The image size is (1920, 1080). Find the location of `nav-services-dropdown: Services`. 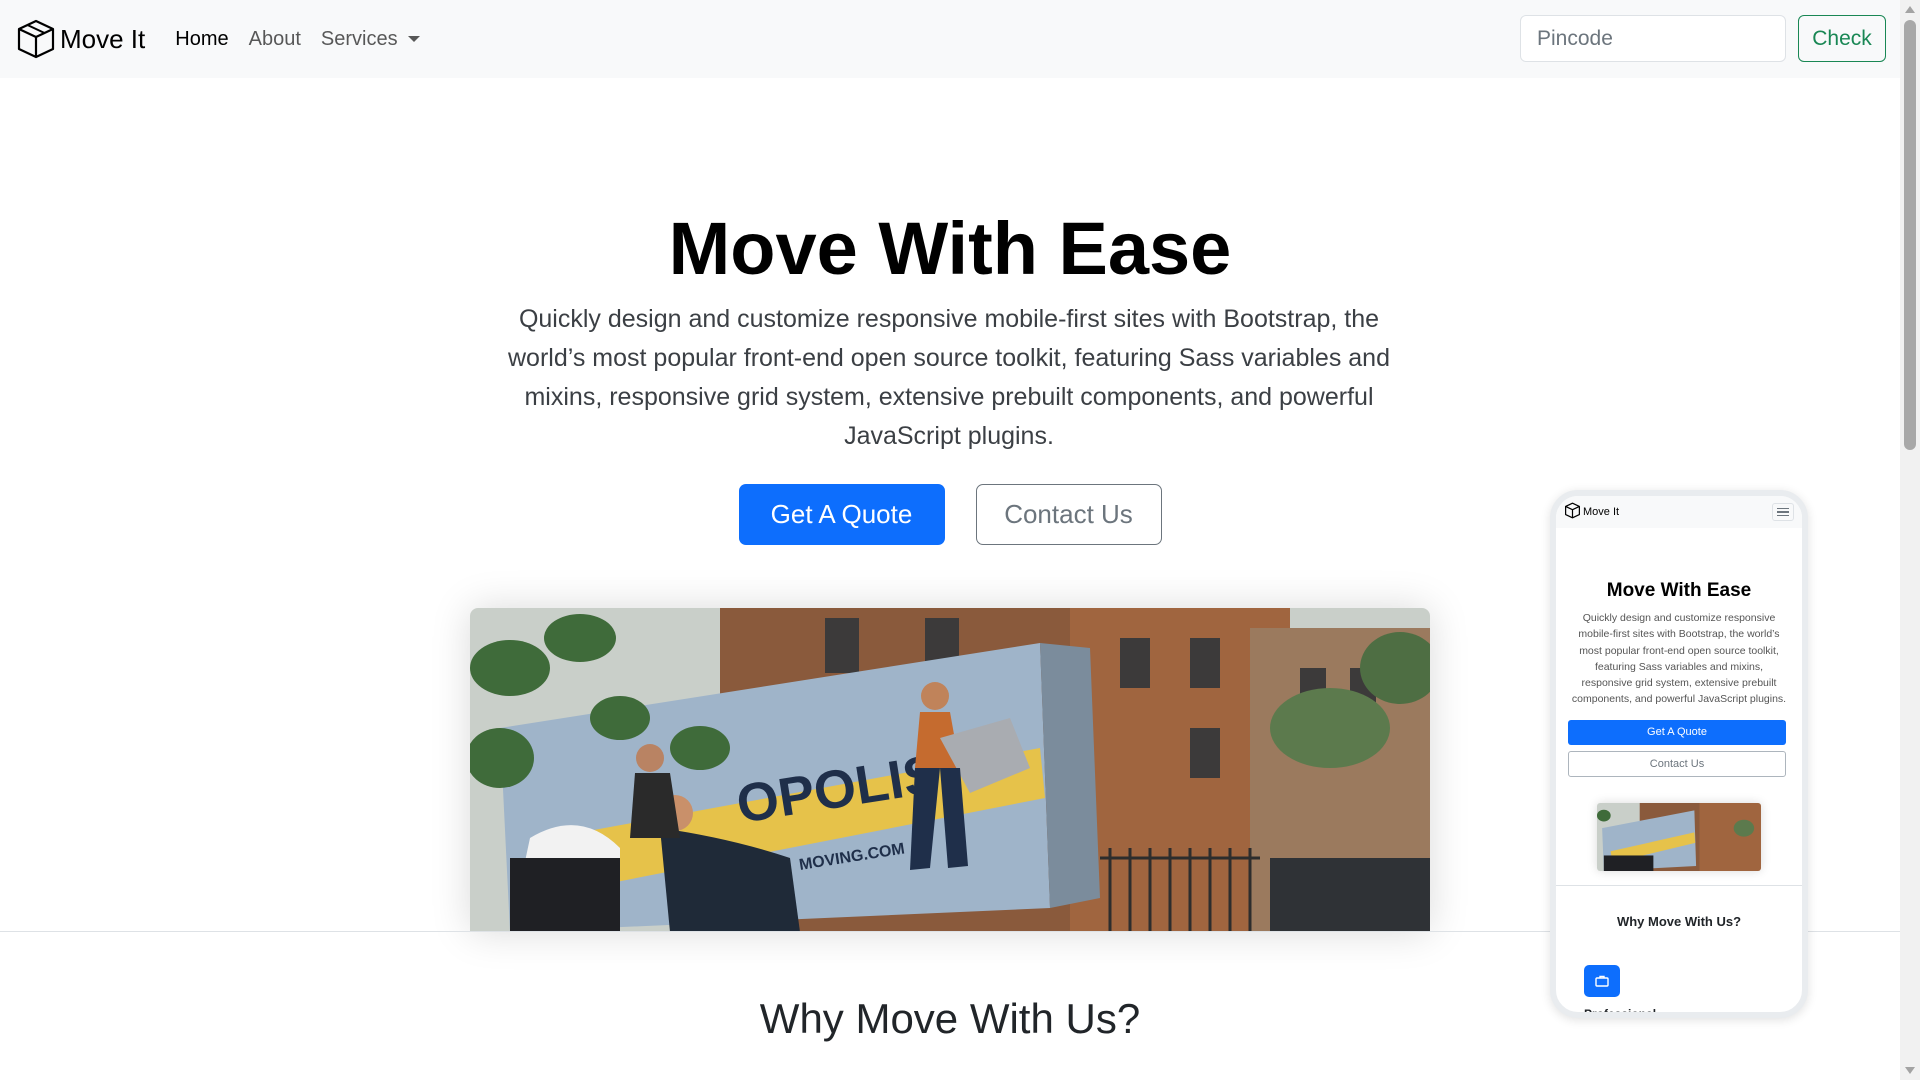

nav-services-dropdown: Services is located at coordinates (370, 39).